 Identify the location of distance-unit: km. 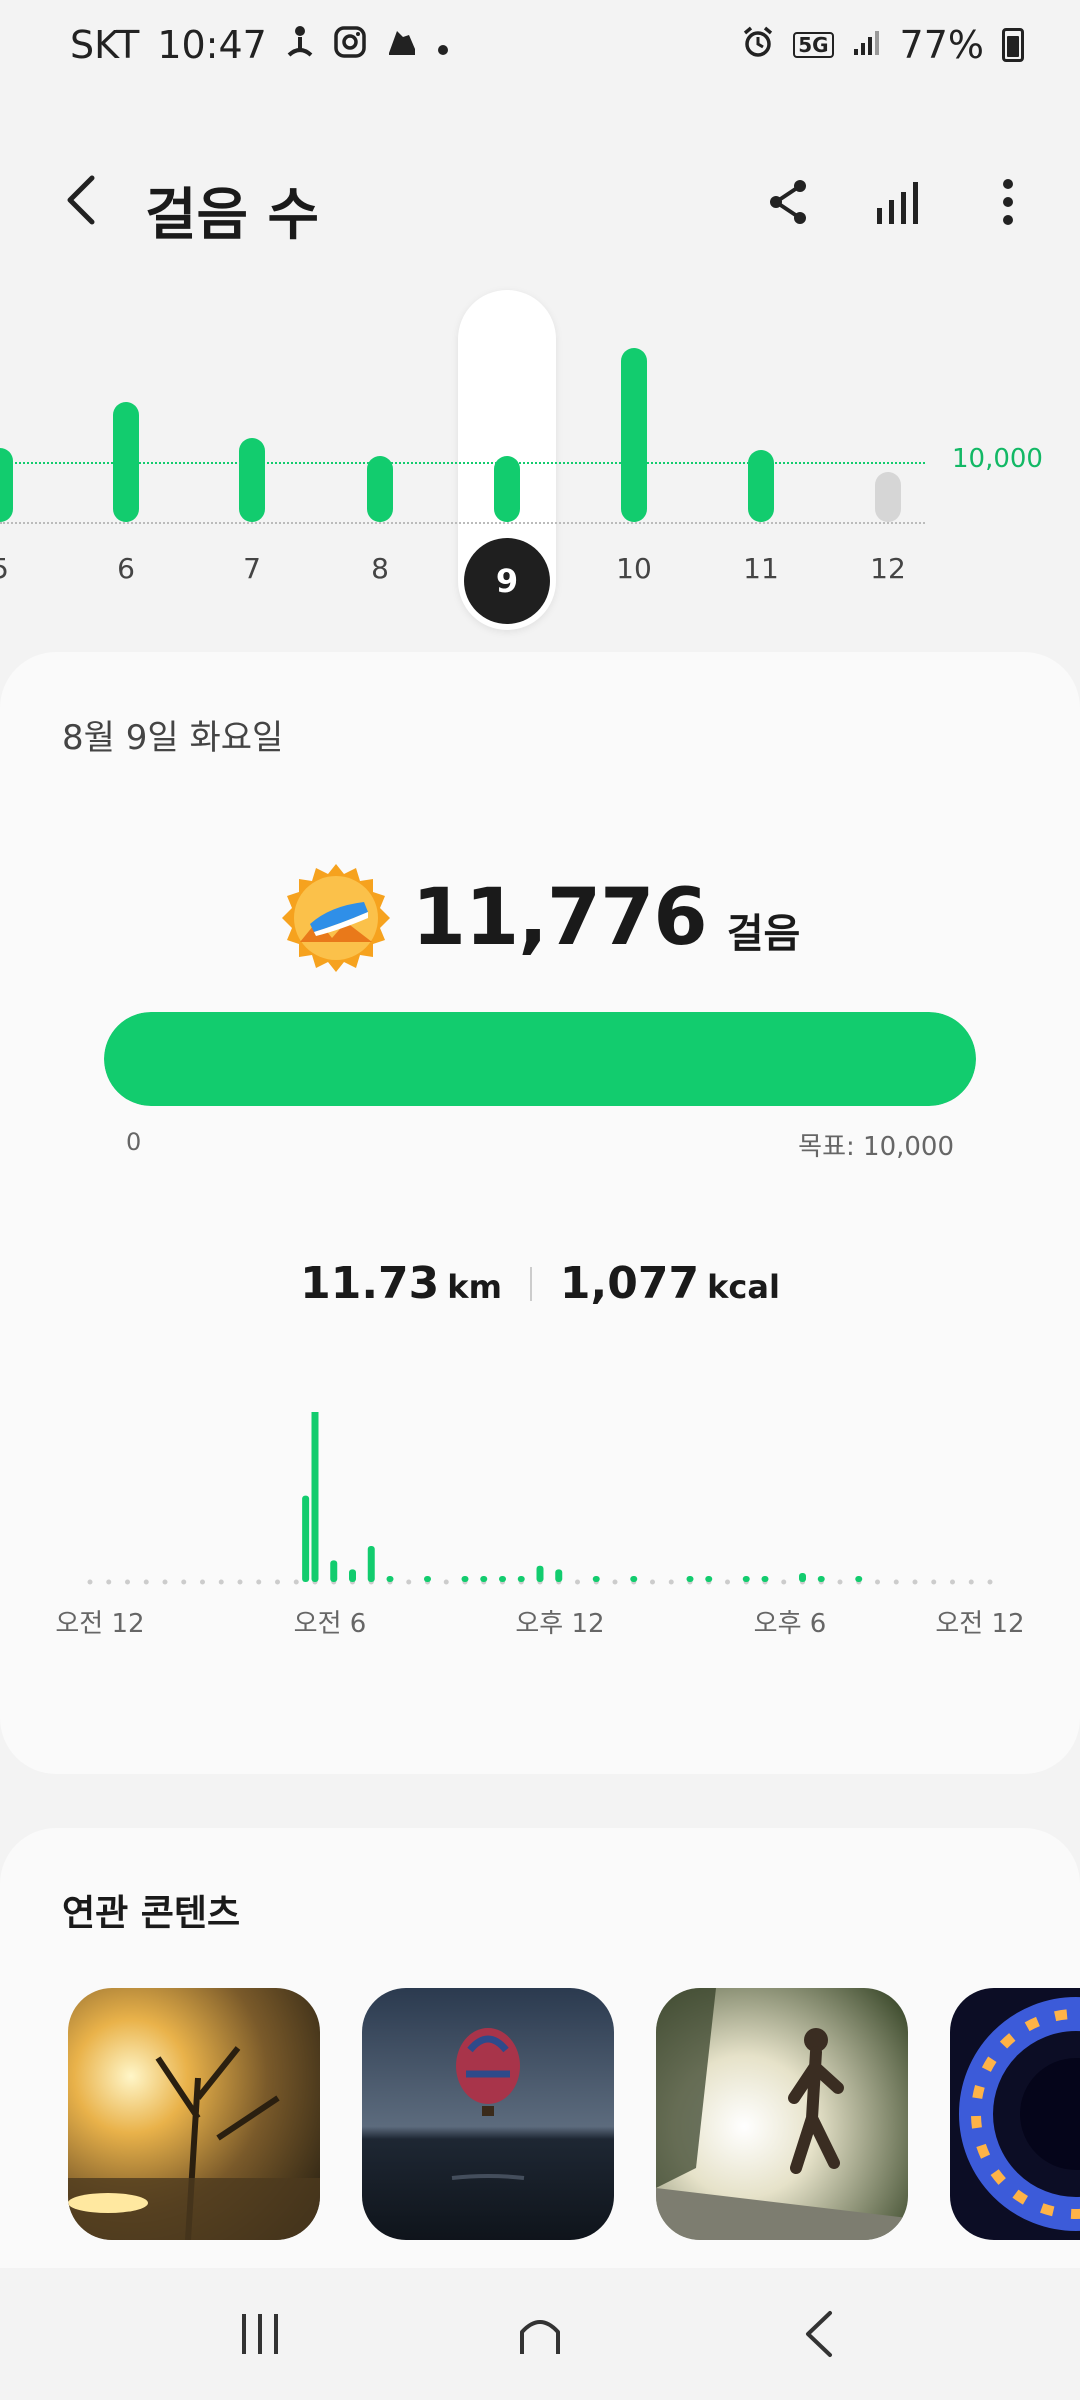
(474, 1287).